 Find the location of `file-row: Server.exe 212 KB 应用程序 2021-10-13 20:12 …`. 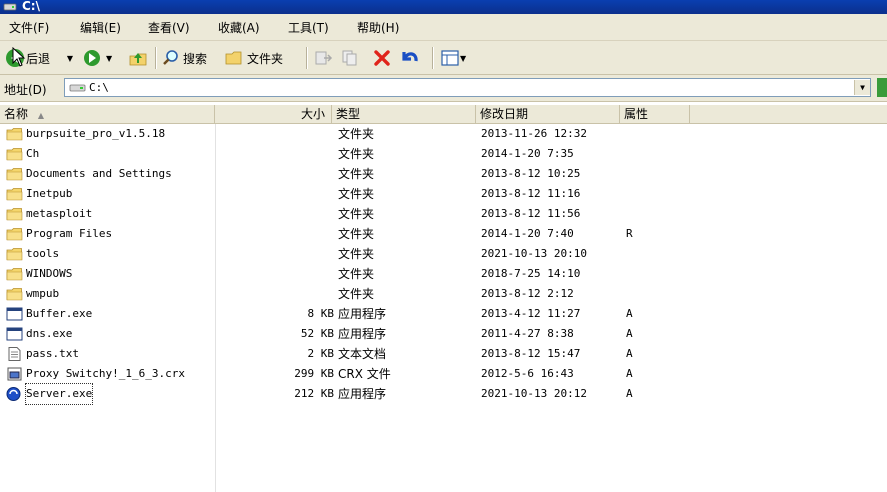

file-row: Server.exe 212 KB 应用程序 2021-10-13 20:12 … is located at coordinates (443, 394).